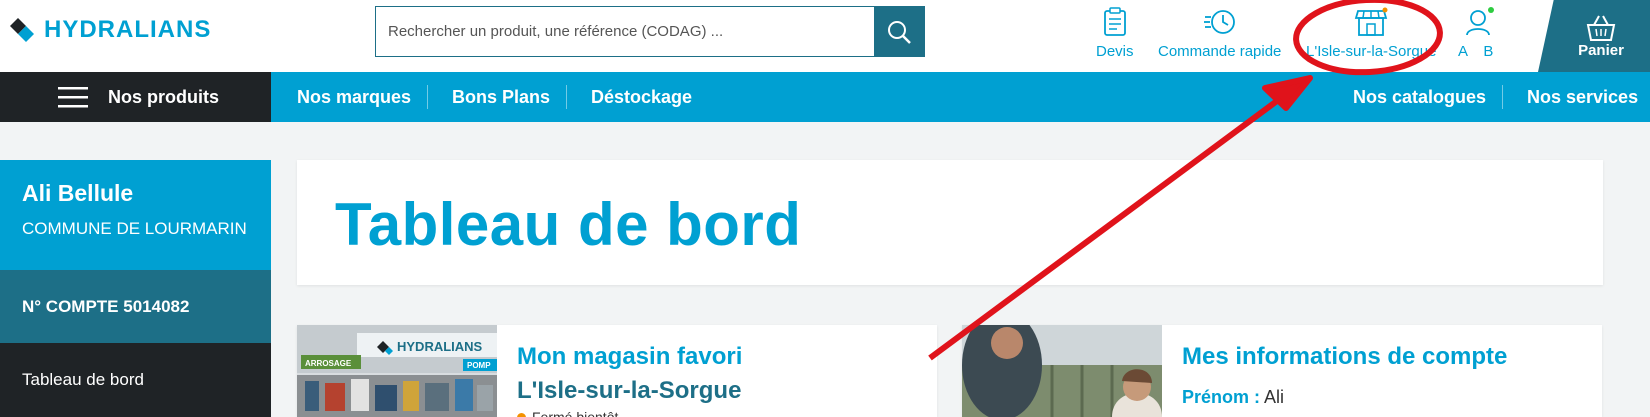 This screenshot has width=1650, height=417. What do you see at coordinates (1062, 371) in the screenshot?
I see `people-photo` at bounding box center [1062, 371].